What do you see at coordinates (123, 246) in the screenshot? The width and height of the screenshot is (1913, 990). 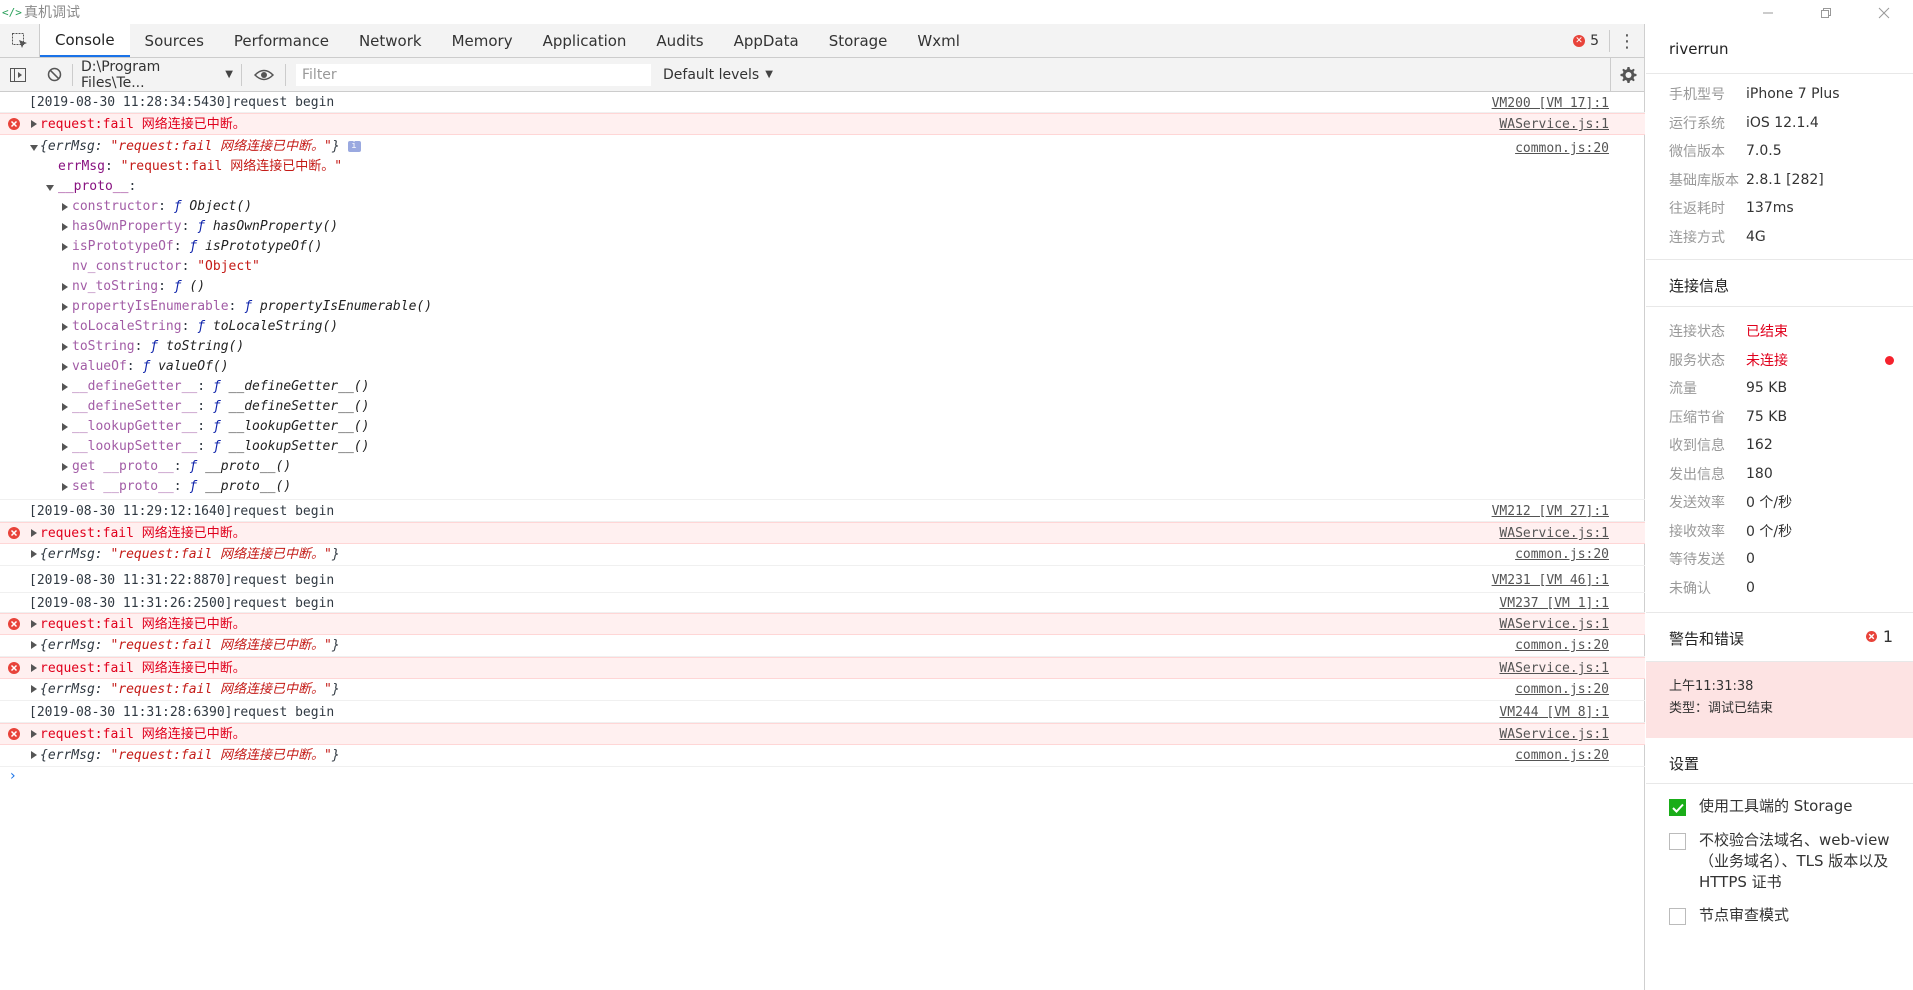 I see `property-key: isPrototypeOf` at bounding box center [123, 246].